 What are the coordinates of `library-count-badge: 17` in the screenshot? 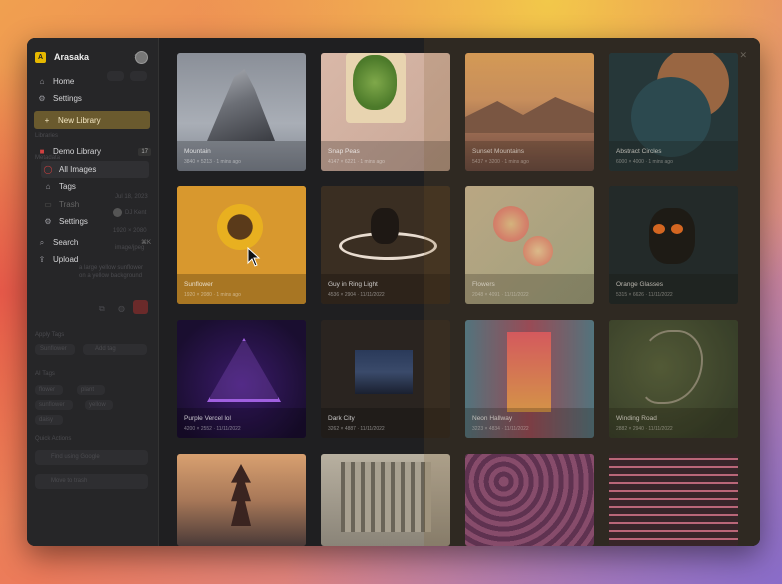 It's located at (144, 151).